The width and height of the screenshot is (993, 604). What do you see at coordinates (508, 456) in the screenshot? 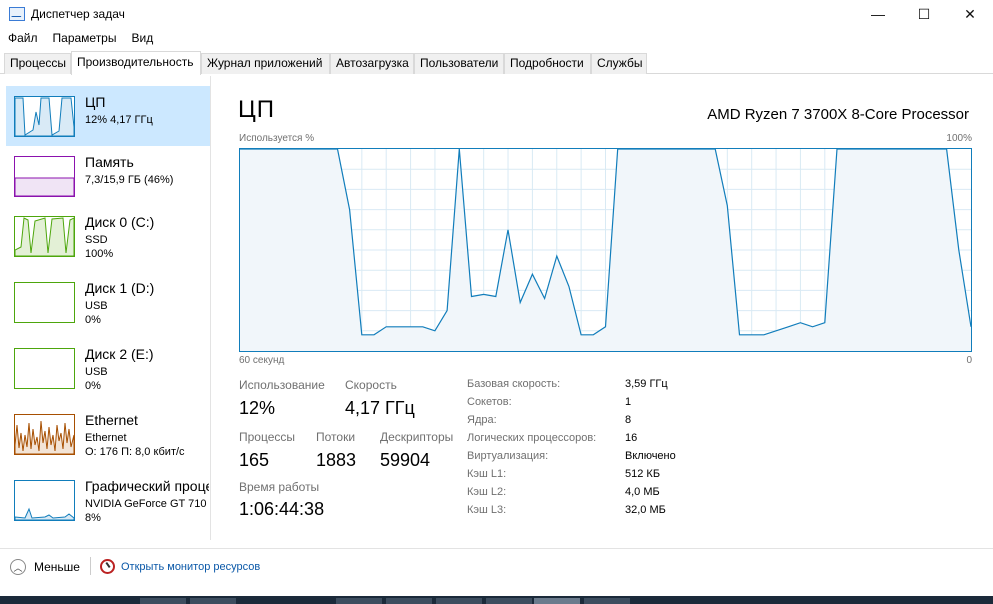
I see `spec-label-virtualization: Виртуализация:` at bounding box center [508, 456].